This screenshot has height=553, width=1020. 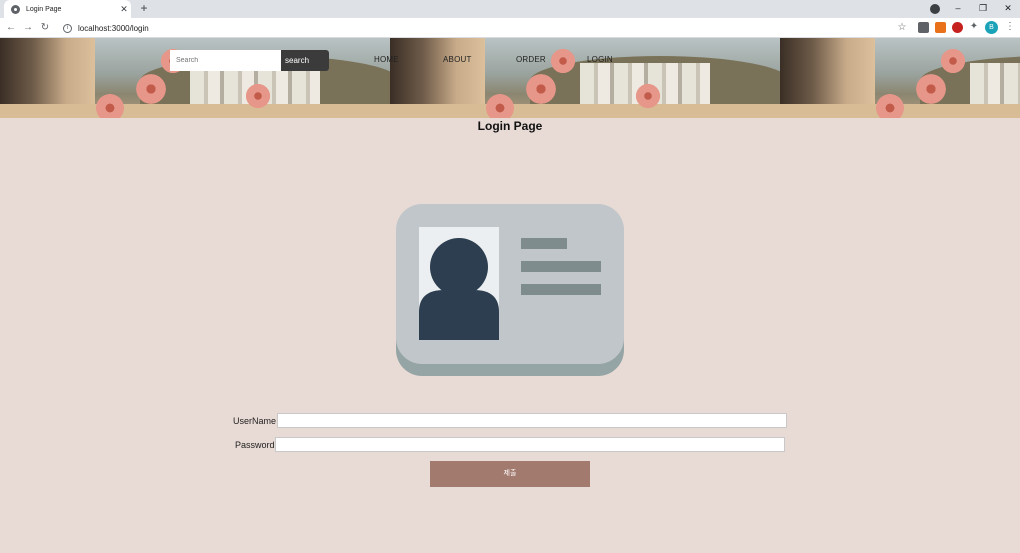 What do you see at coordinates (510, 126) in the screenshot?
I see `page-title: Login Page` at bounding box center [510, 126].